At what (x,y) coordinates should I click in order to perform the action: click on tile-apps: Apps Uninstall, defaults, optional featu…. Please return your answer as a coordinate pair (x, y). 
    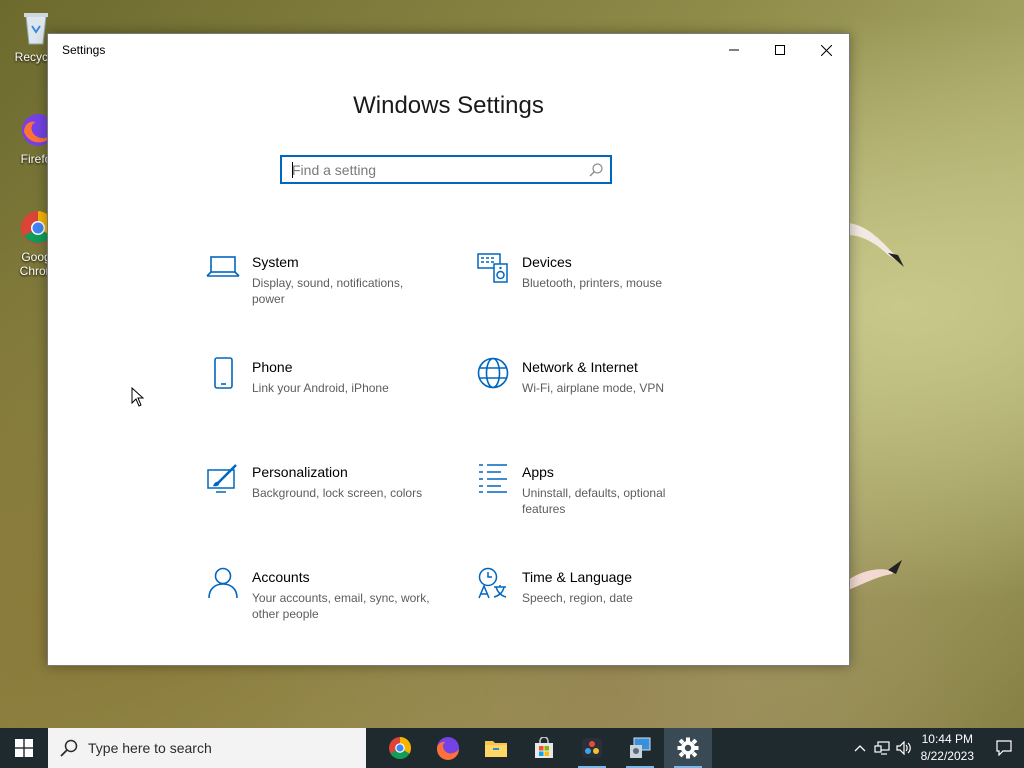
    Looking at the image, I should click on (588, 492).